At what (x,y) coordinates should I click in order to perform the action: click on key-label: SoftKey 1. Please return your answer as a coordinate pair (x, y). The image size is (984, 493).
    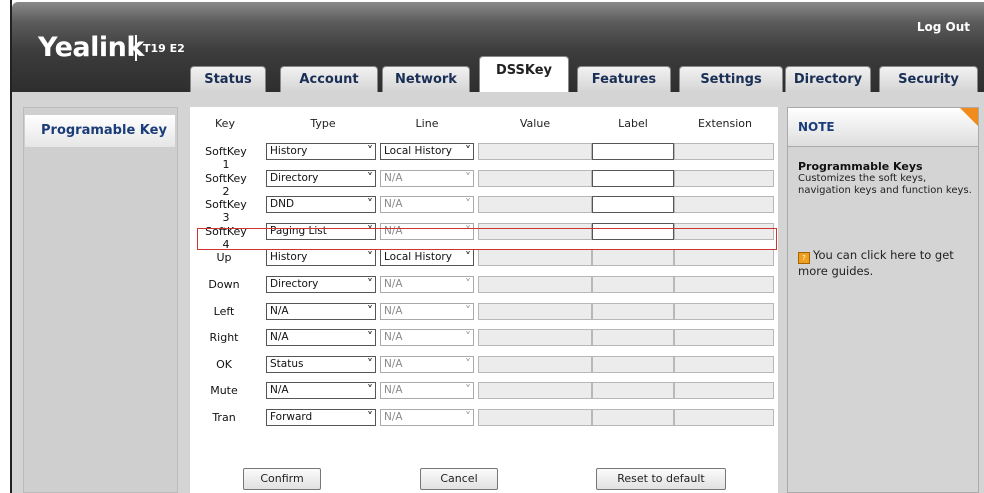
    Looking at the image, I should click on (226, 158).